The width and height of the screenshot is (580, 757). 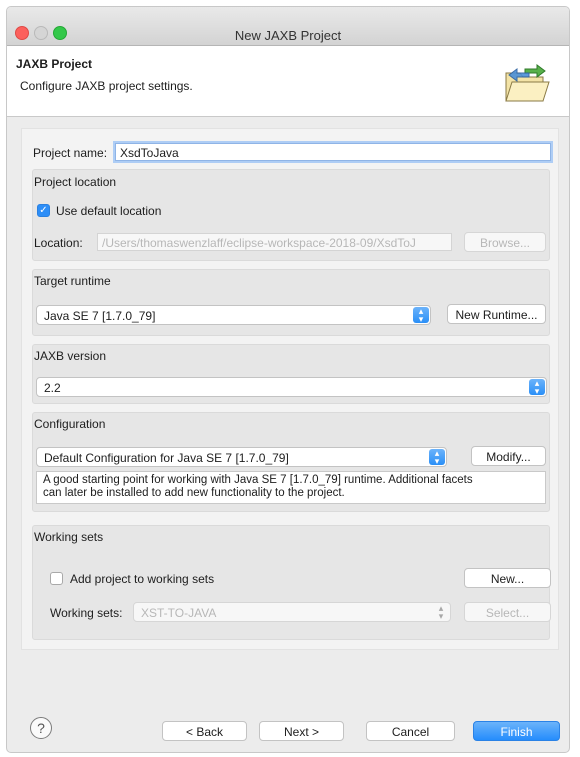 What do you see at coordinates (100, 316) in the screenshot?
I see `target-runtime-value: Java SE 7 [1.7.0_79]` at bounding box center [100, 316].